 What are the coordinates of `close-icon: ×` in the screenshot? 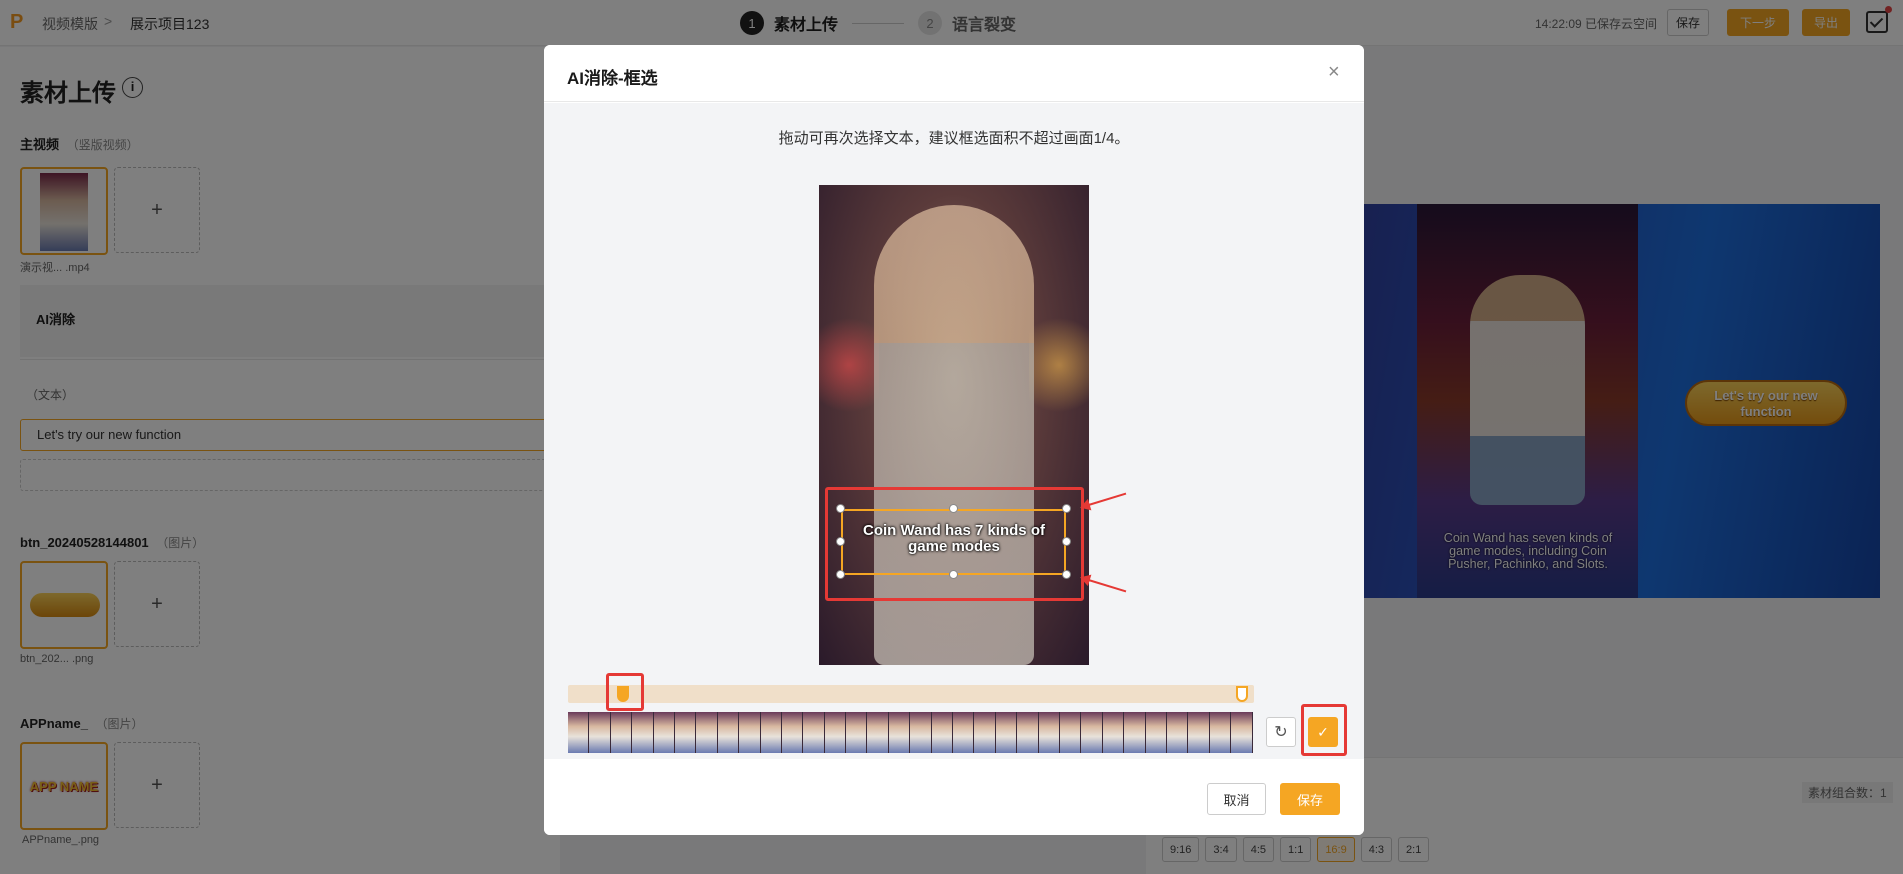 It's located at (1334, 72).